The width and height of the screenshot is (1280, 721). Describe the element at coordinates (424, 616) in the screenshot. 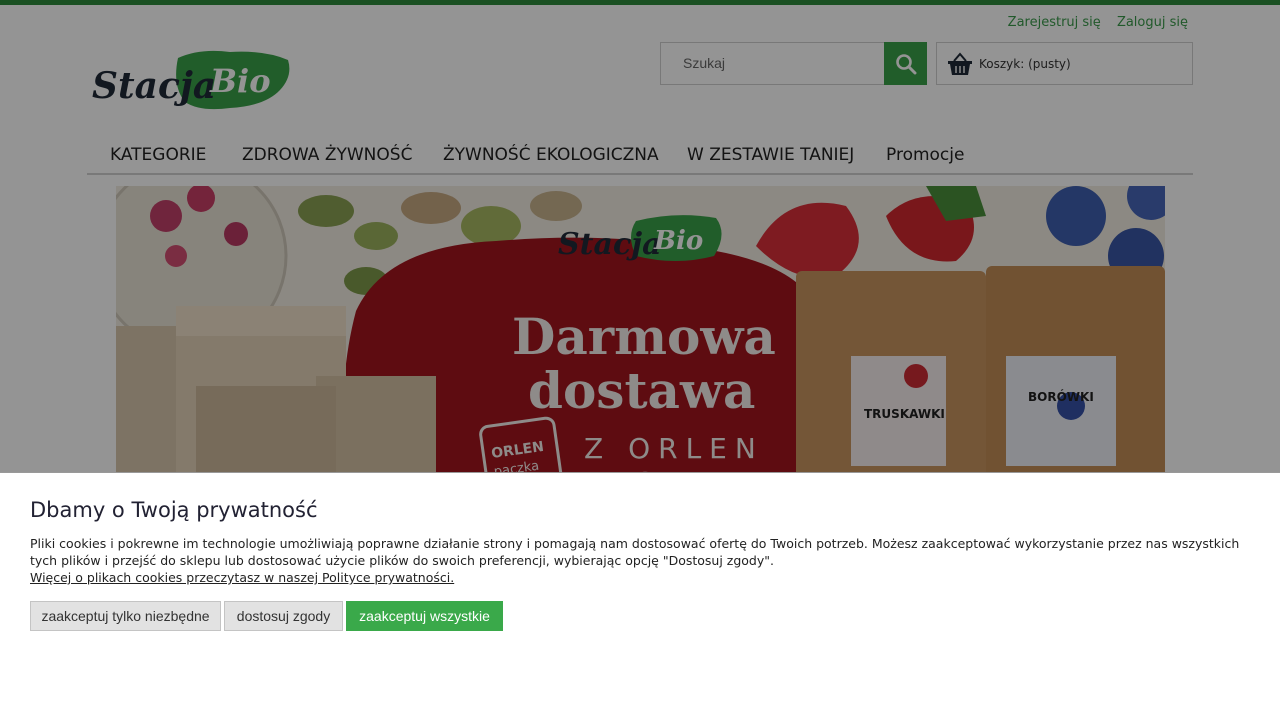

I see `accept-all-button: zaakceptuj wszystkie` at that location.